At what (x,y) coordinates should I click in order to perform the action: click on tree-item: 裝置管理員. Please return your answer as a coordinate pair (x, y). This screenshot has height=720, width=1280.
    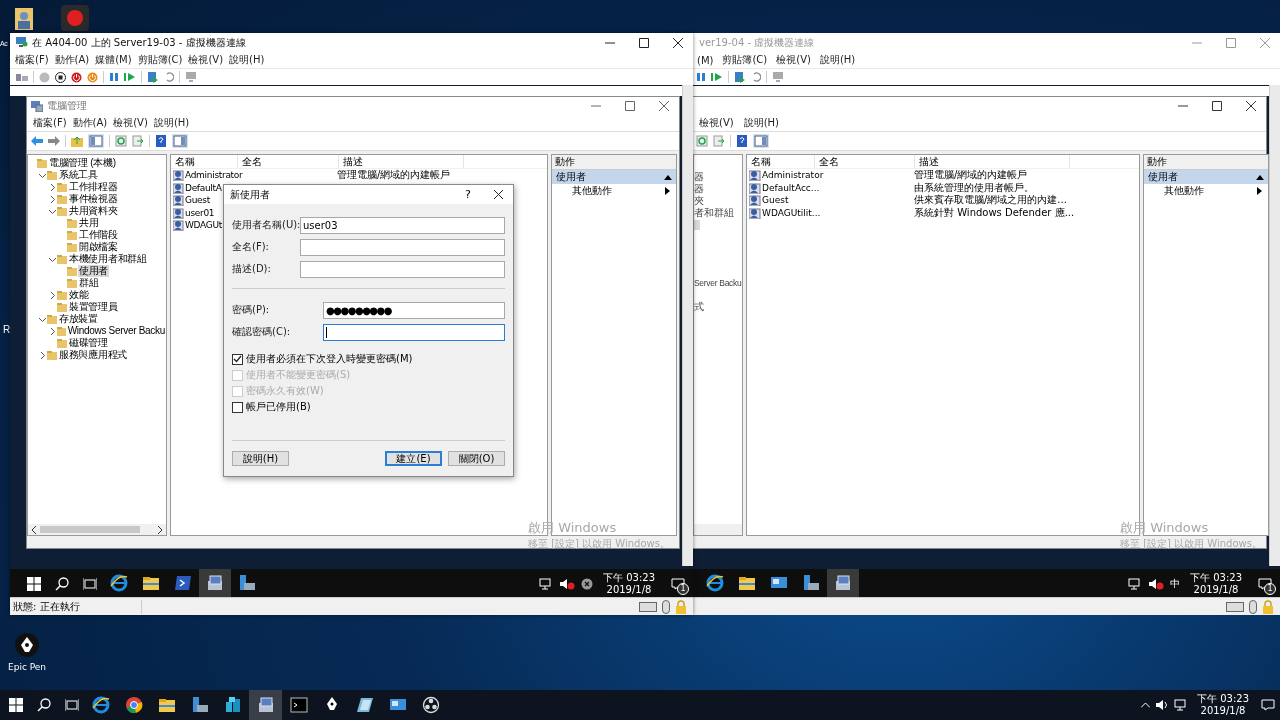
    Looking at the image, I should click on (93, 307).